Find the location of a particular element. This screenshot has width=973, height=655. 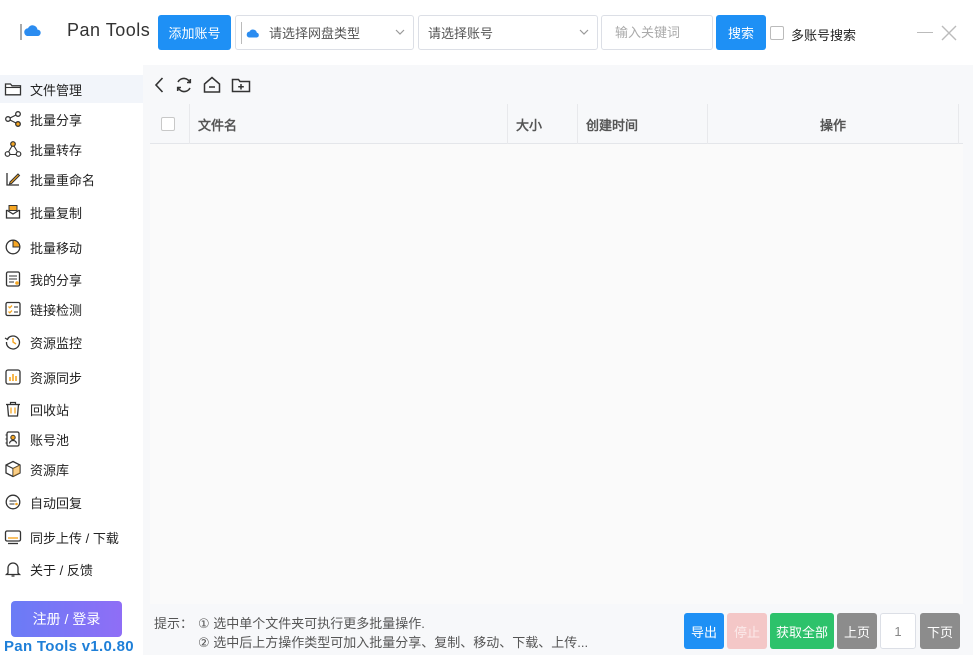

export-button: 导出 is located at coordinates (704, 631).